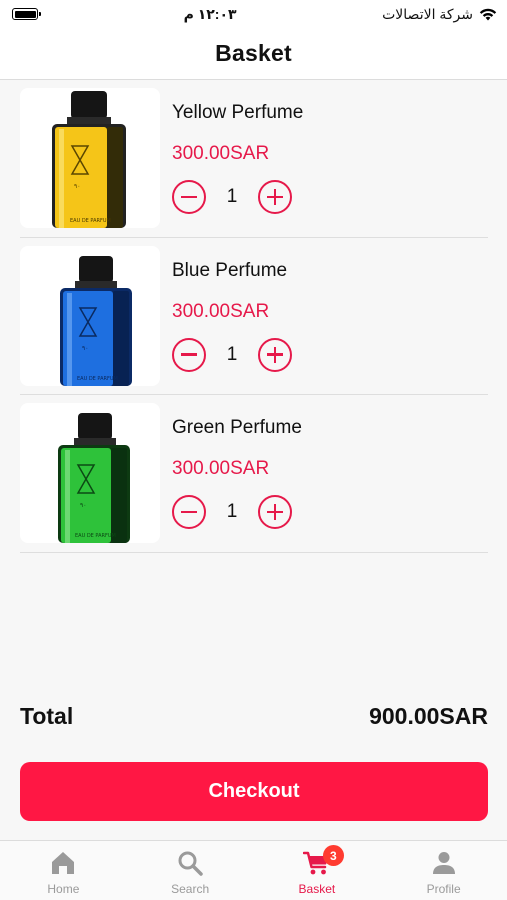 This screenshot has height=900, width=507. I want to click on home-icon, so click(63, 863).